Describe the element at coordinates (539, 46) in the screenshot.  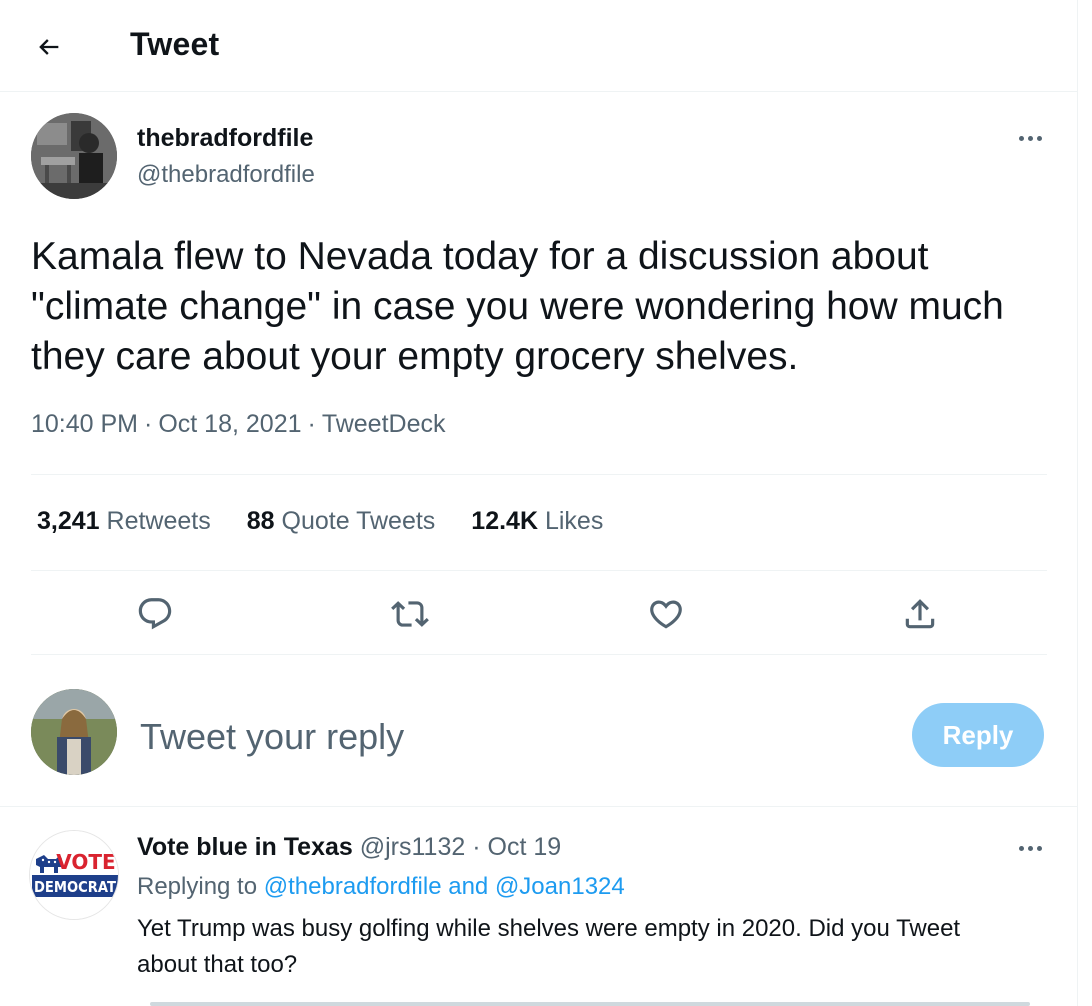
I see `page-header: Tweet` at that location.